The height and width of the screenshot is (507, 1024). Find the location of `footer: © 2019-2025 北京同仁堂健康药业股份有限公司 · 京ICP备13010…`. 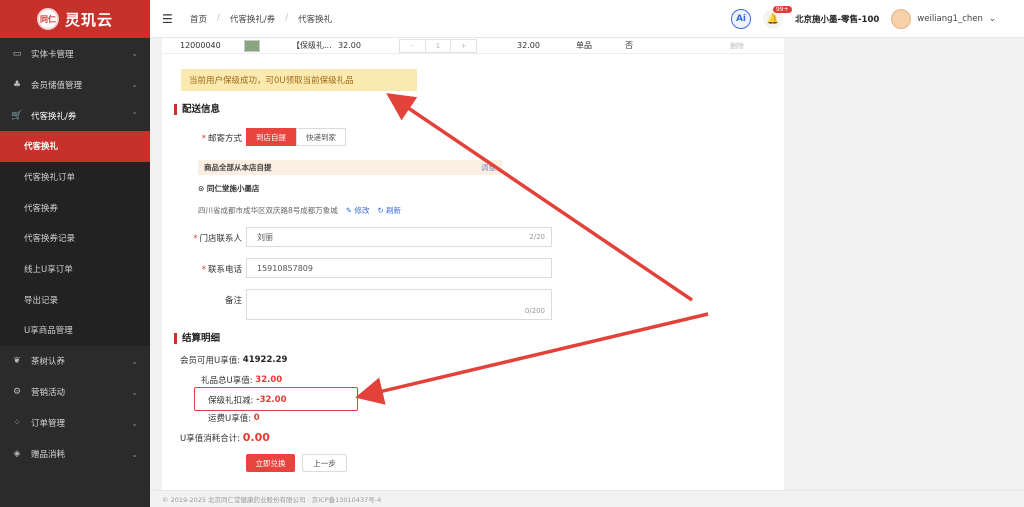

footer: © 2019-2025 北京同仁堂健康药业股份有限公司 · 京ICP备13010… is located at coordinates (587, 498).